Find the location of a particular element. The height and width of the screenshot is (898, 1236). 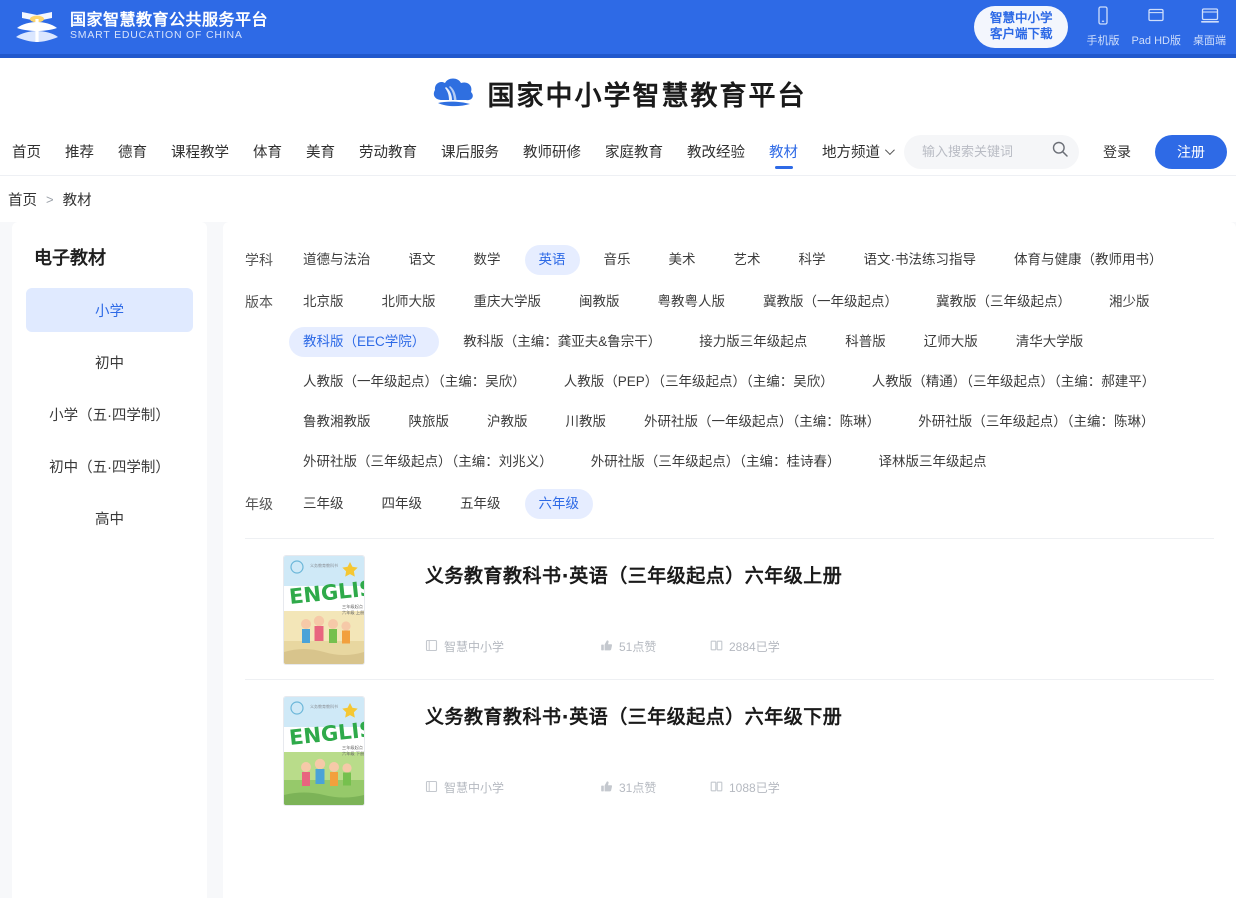

chip-version-12: 辽师大版 is located at coordinates (951, 342).